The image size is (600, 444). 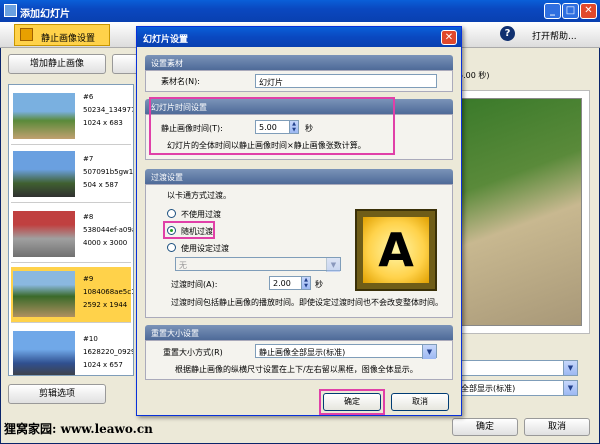 What do you see at coordinates (183, 265) in the screenshot?
I see `transition-select-value: 无` at bounding box center [183, 265].